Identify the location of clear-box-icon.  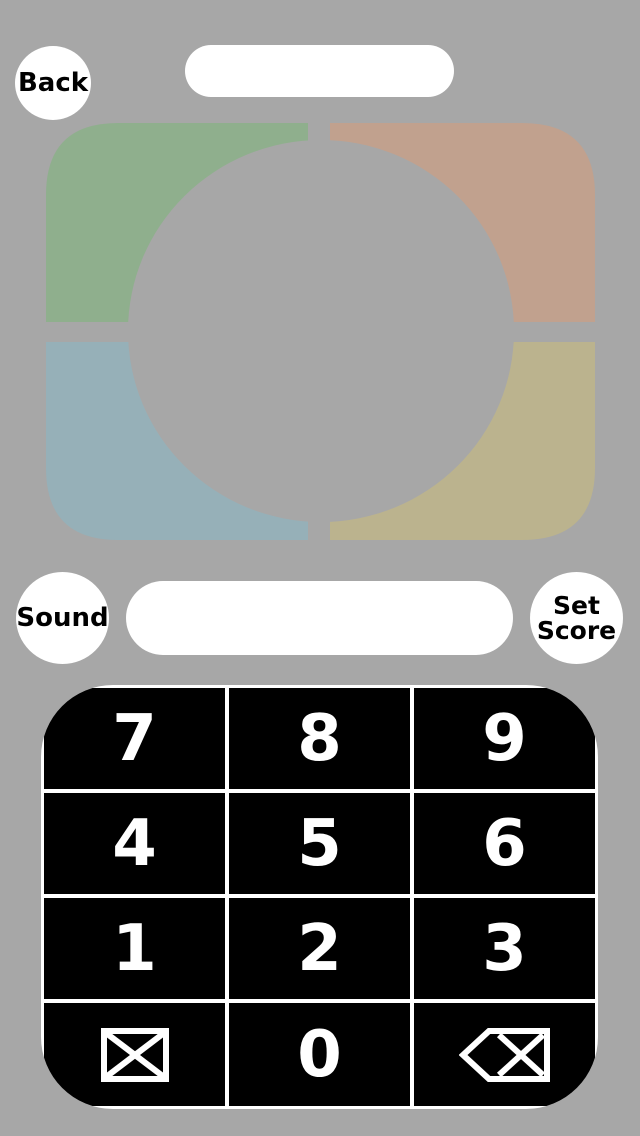
(134, 1054).